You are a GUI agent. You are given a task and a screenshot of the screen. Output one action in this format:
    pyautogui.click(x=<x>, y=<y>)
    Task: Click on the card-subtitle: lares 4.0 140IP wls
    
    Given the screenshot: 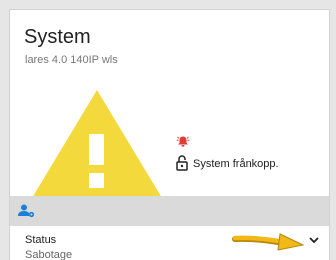 What is the action you would take?
    pyautogui.click(x=71, y=60)
    